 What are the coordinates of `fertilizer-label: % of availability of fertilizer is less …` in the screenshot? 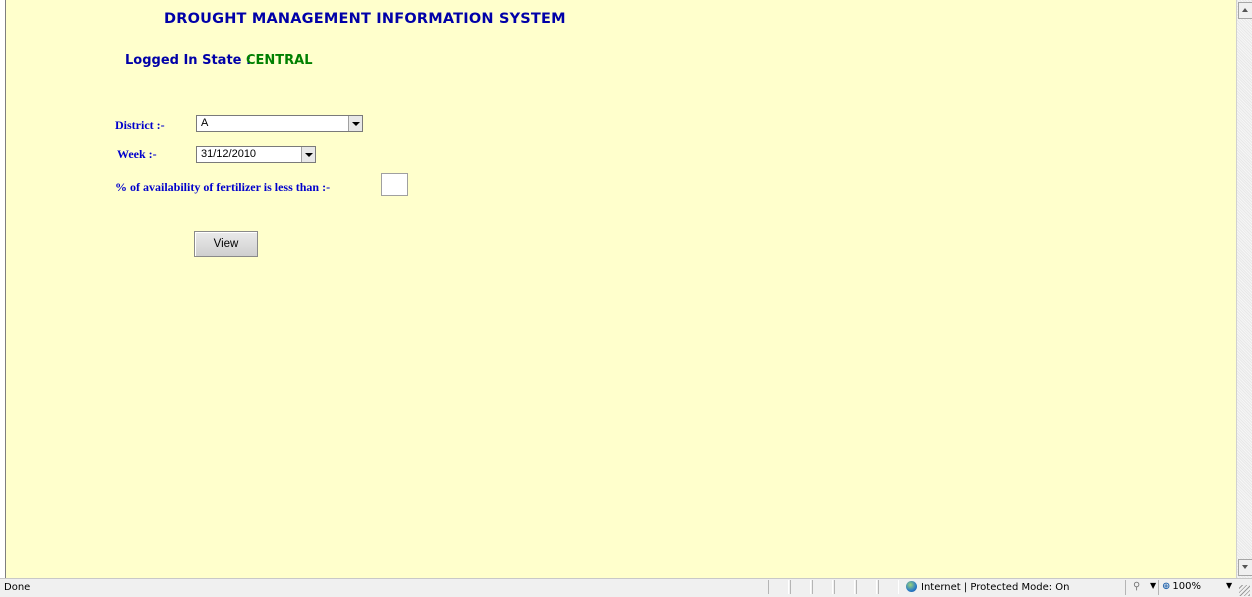 It's located at (223, 187).